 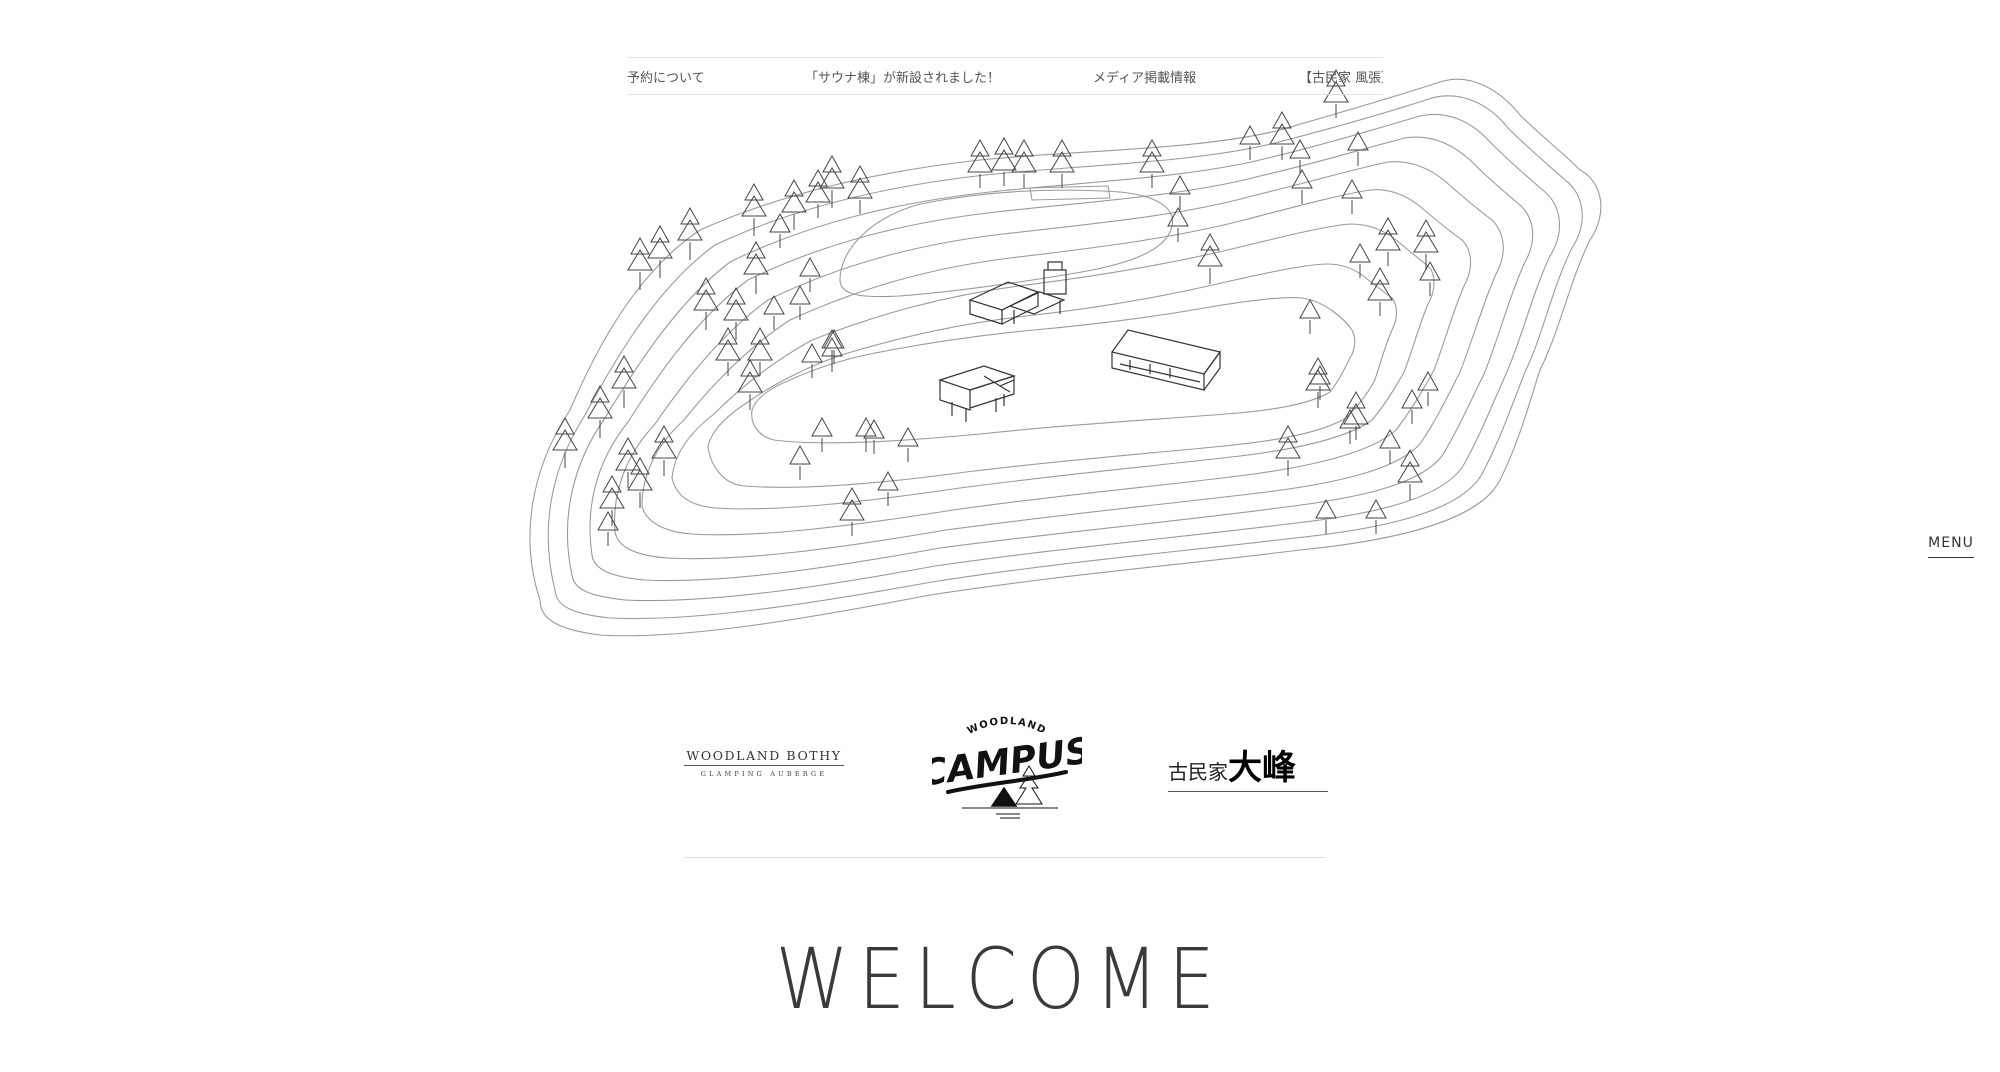 I want to click on cabins, so click(x=1080, y=341).